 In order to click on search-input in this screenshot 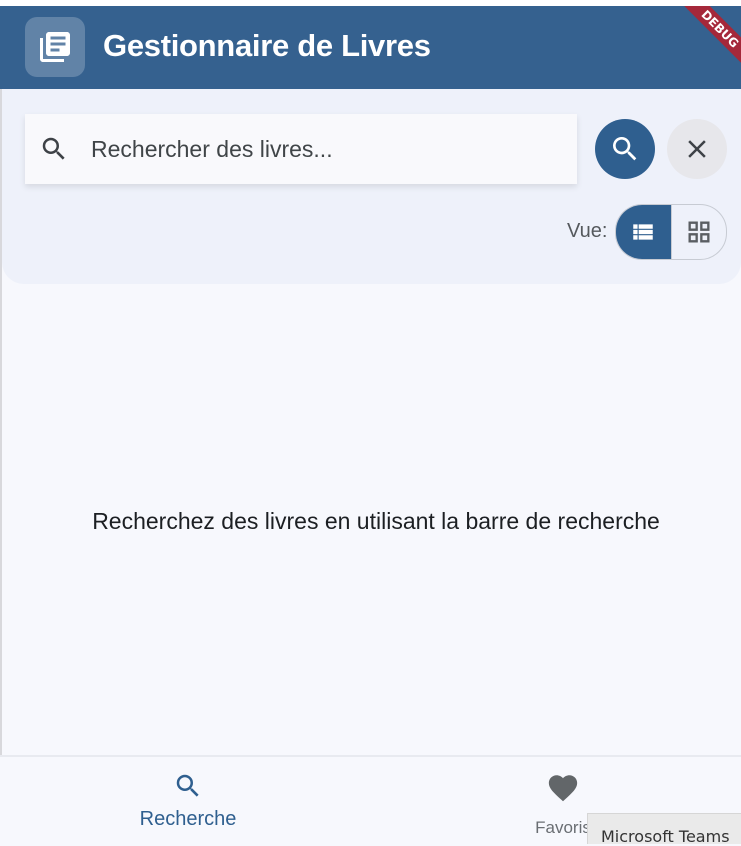, I will do `click(326, 149)`.